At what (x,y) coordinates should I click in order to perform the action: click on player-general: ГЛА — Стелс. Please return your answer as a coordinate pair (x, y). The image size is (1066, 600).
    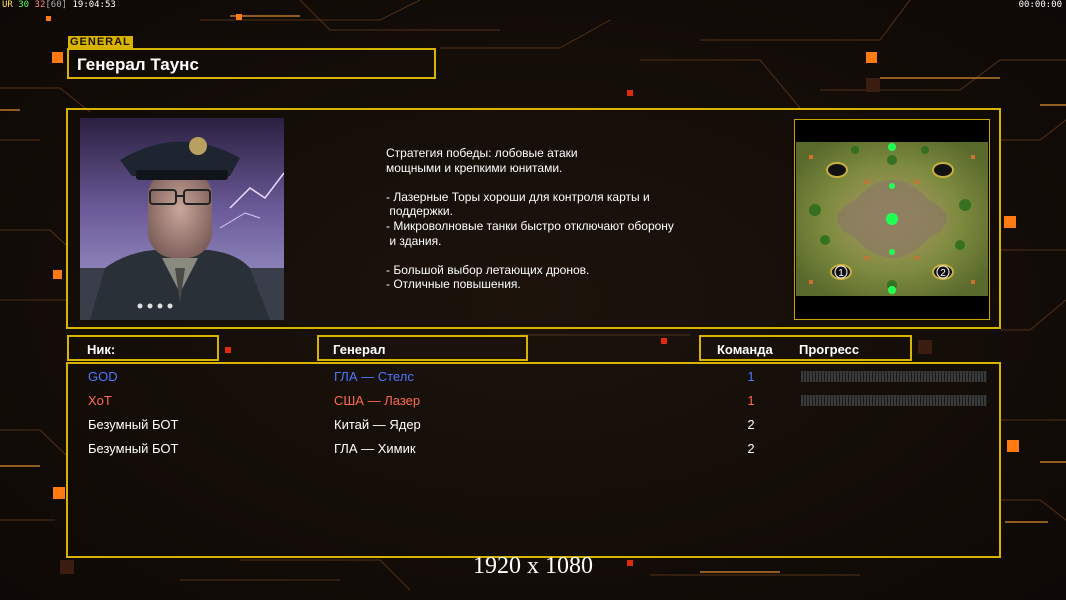
    Looking at the image, I should click on (374, 376).